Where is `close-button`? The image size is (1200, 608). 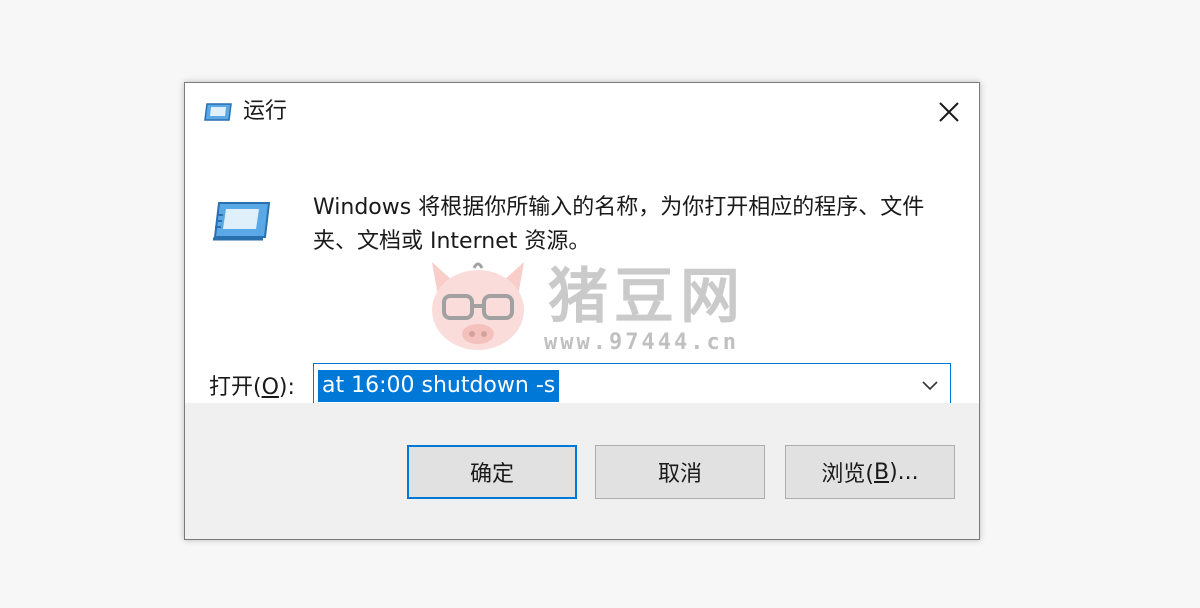 close-button is located at coordinates (949, 112).